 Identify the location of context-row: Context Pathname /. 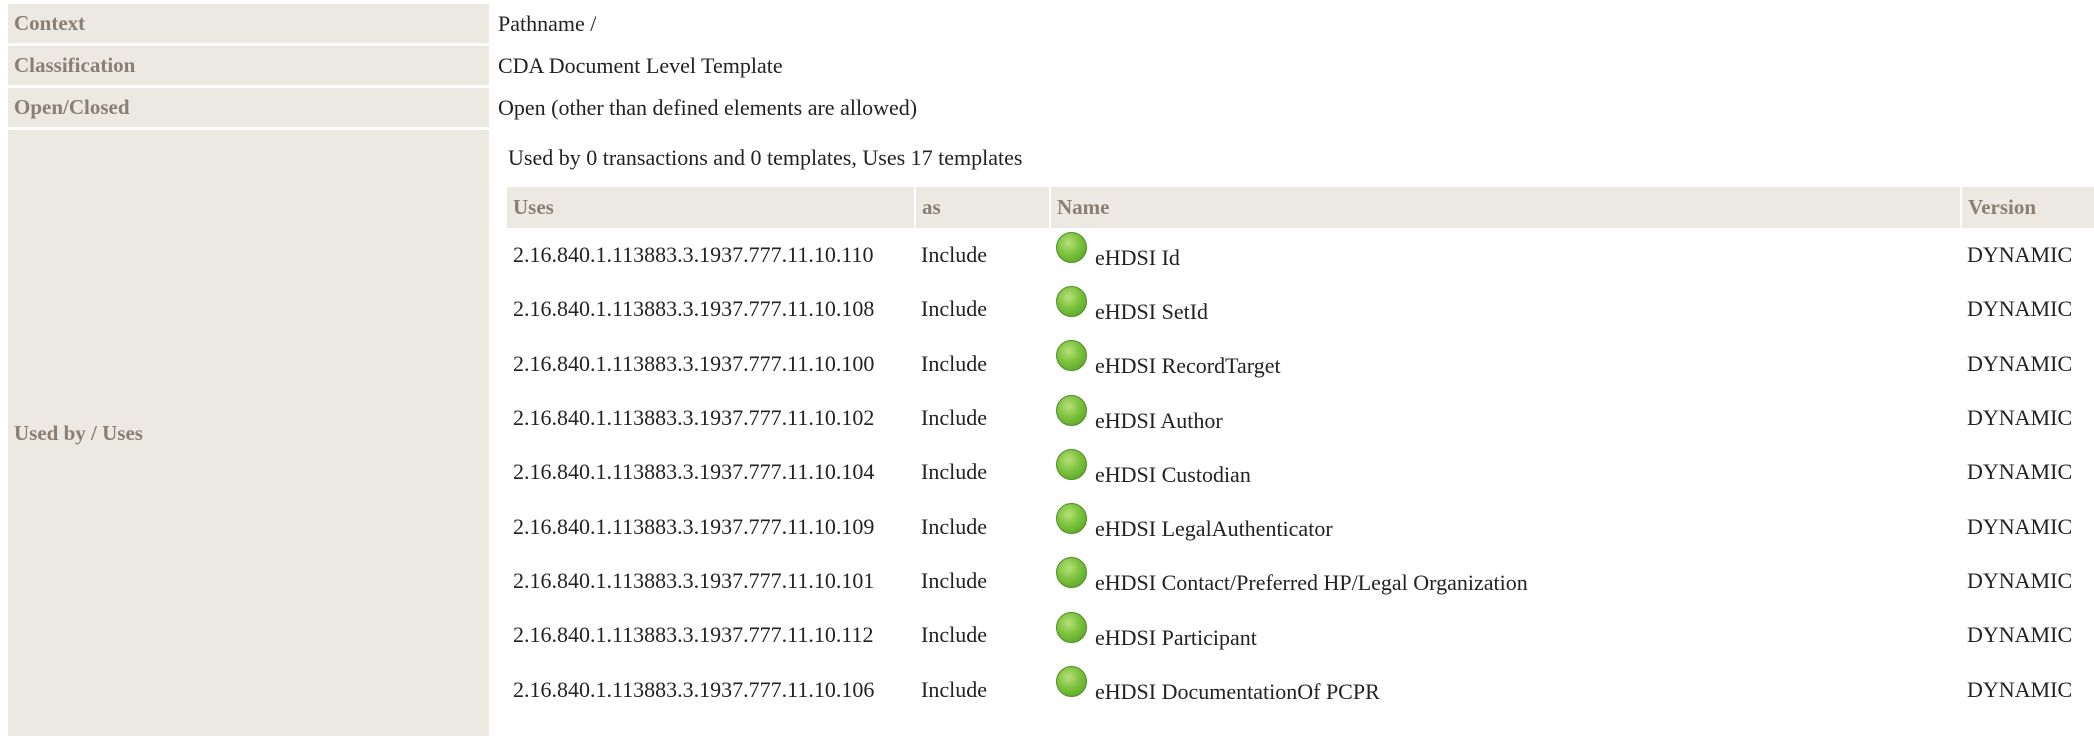
(1051, 23).